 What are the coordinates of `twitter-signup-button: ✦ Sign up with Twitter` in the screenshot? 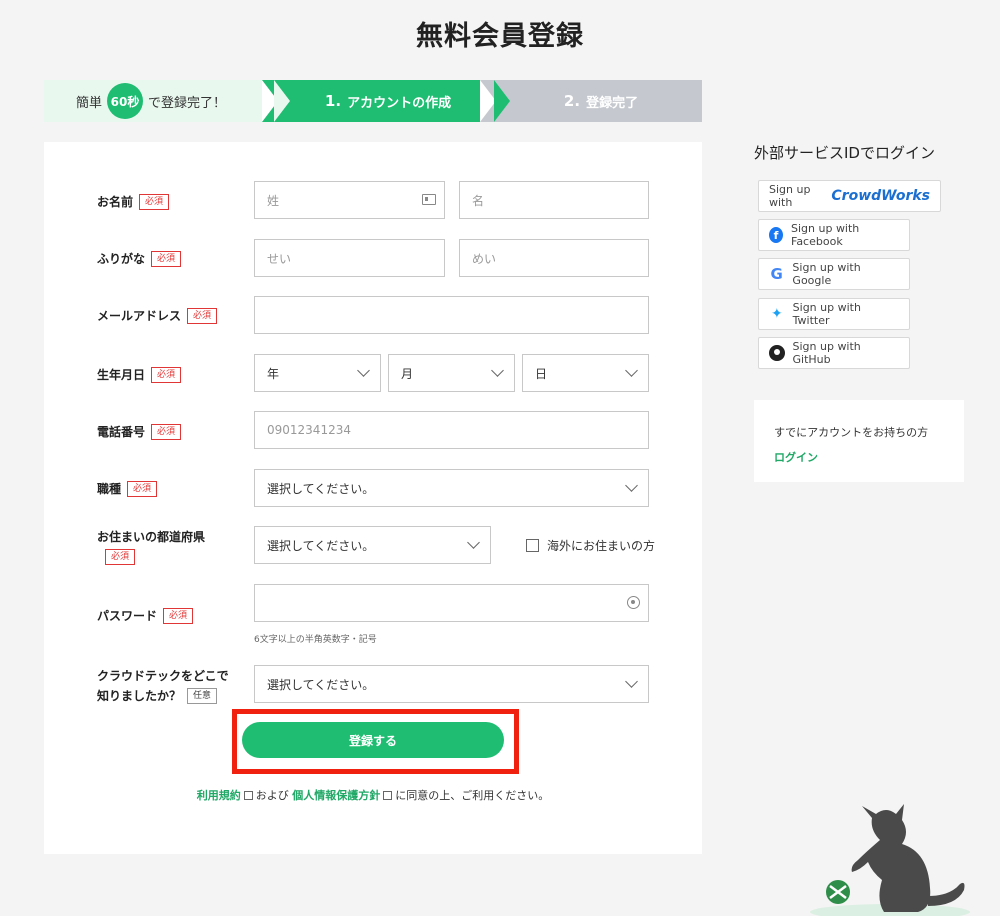 It's located at (834, 314).